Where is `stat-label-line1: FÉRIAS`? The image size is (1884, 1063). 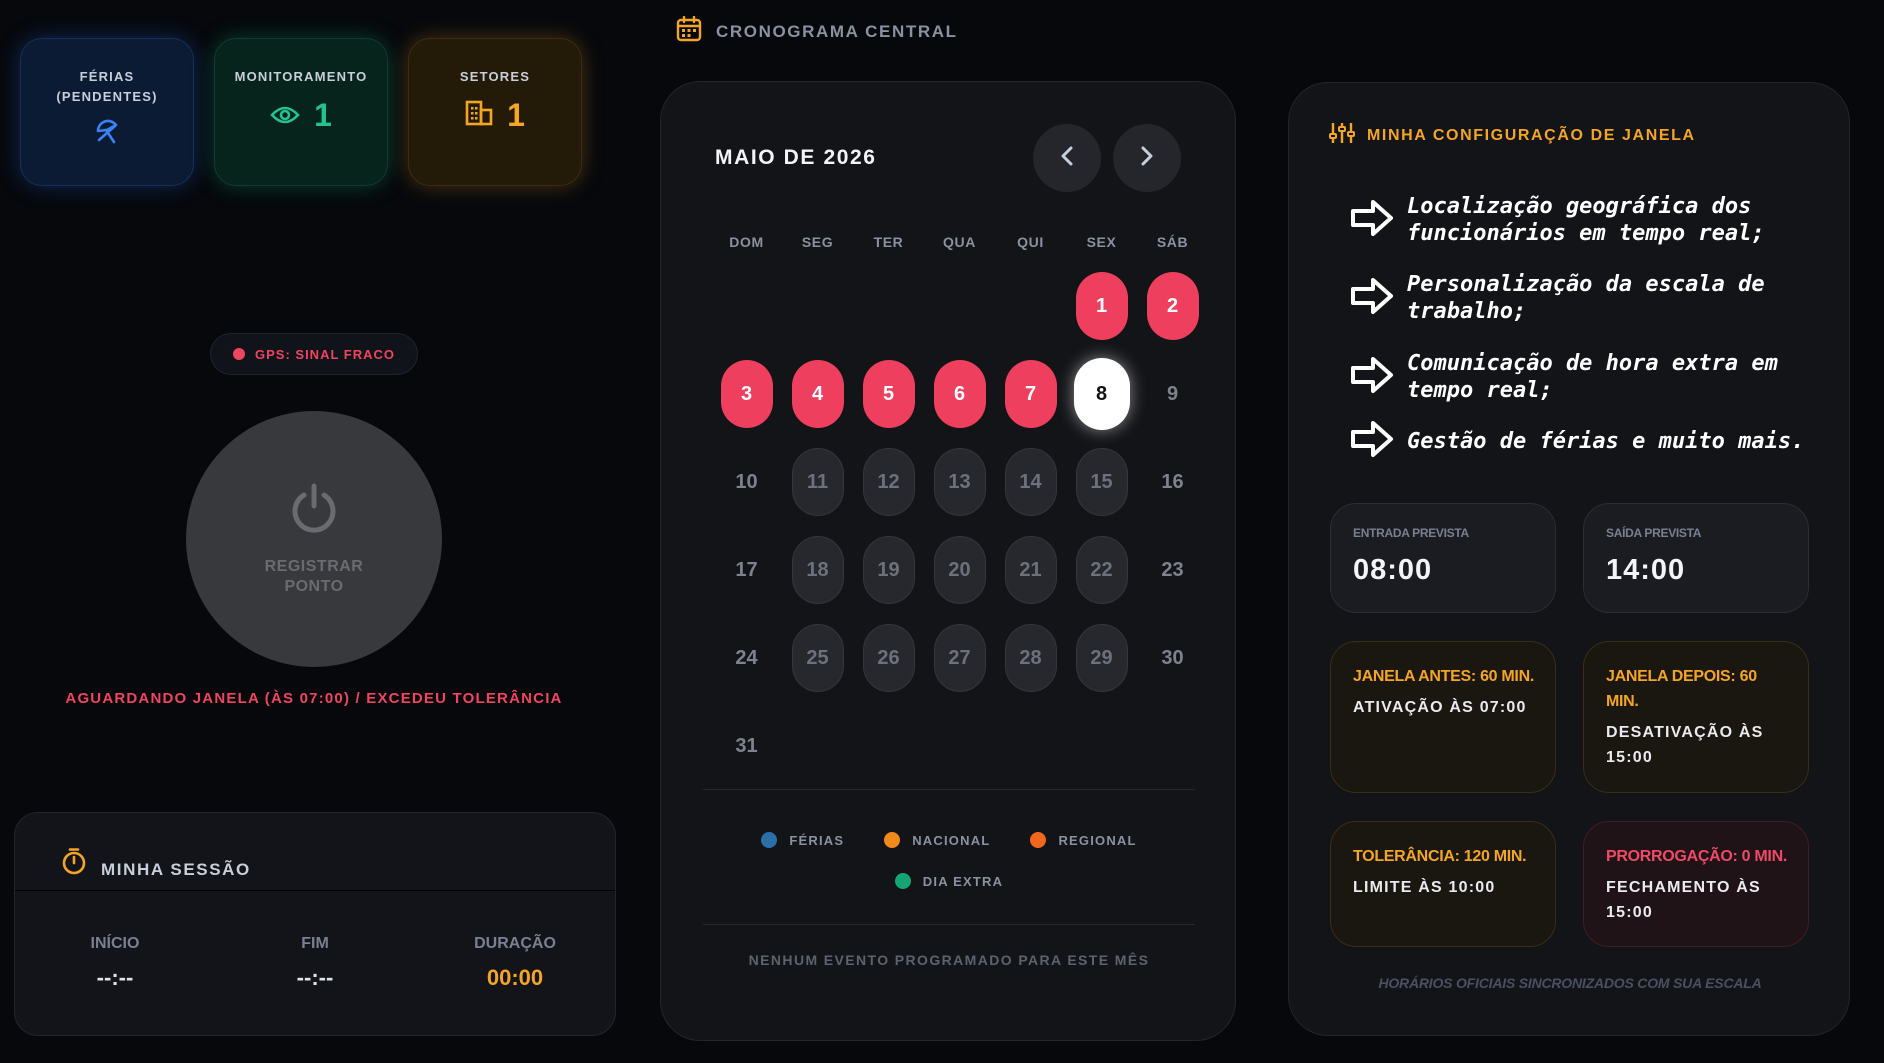 stat-label-line1: FÉRIAS is located at coordinates (107, 76).